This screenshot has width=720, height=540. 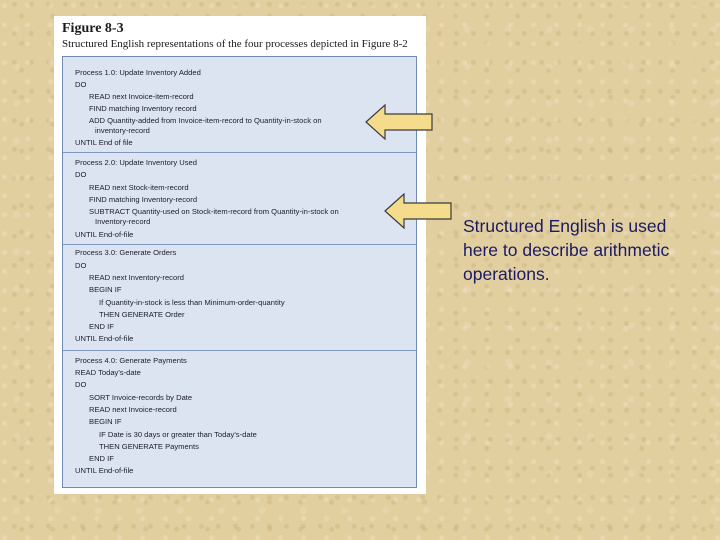 I want to click on process-line: READ next Inventory-record, so click(x=136, y=277).